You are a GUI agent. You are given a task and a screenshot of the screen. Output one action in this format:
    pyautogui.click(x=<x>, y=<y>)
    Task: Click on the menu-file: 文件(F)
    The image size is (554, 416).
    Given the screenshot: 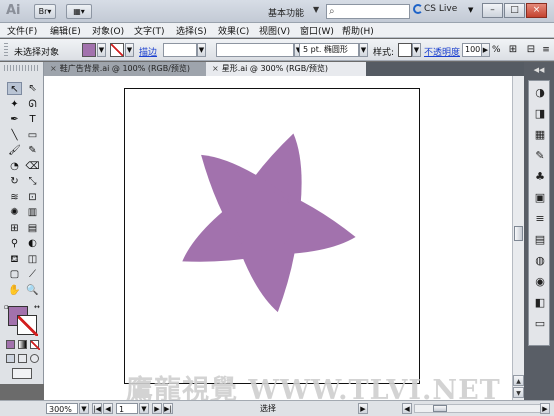 What is the action you would take?
    pyautogui.click(x=22, y=30)
    